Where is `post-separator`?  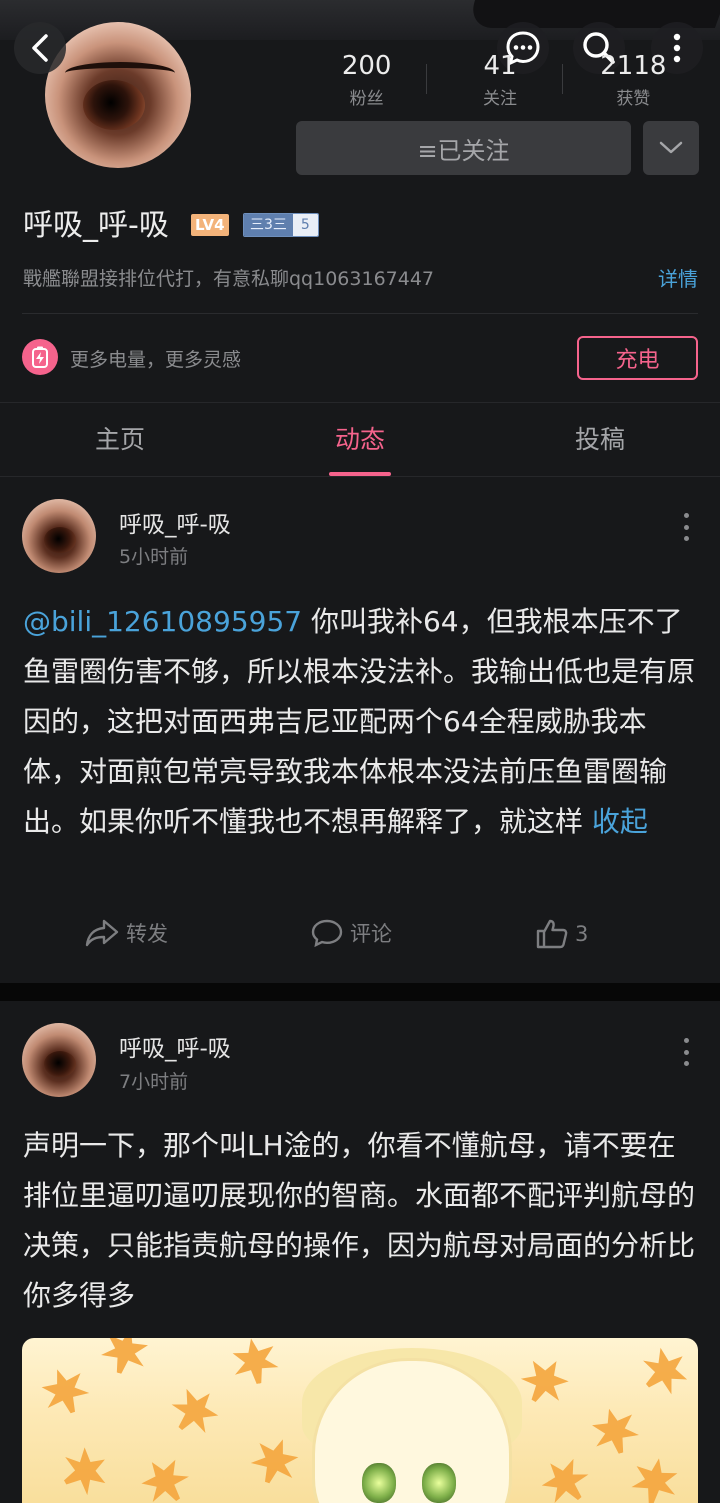 post-separator is located at coordinates (360, 992).